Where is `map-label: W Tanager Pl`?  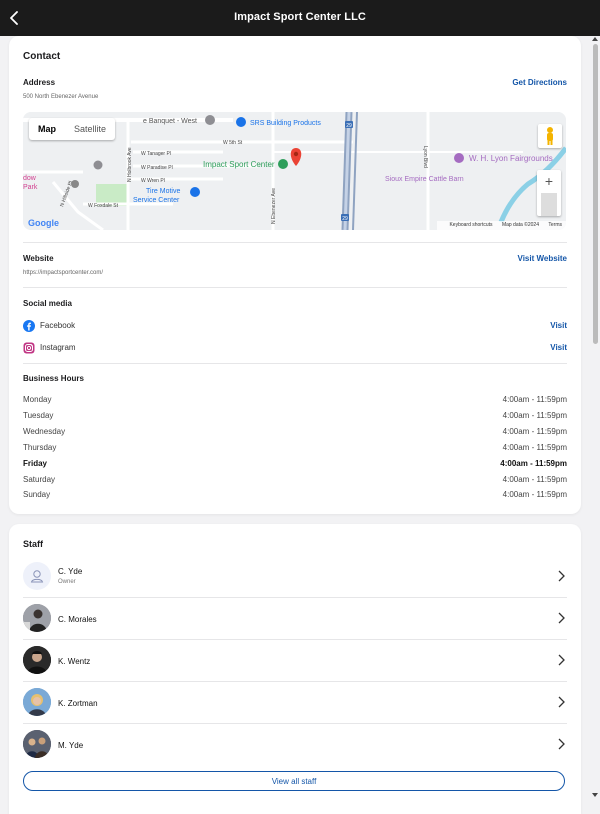
map-label: W Tanager Pl is located at coordinates (156, 154).